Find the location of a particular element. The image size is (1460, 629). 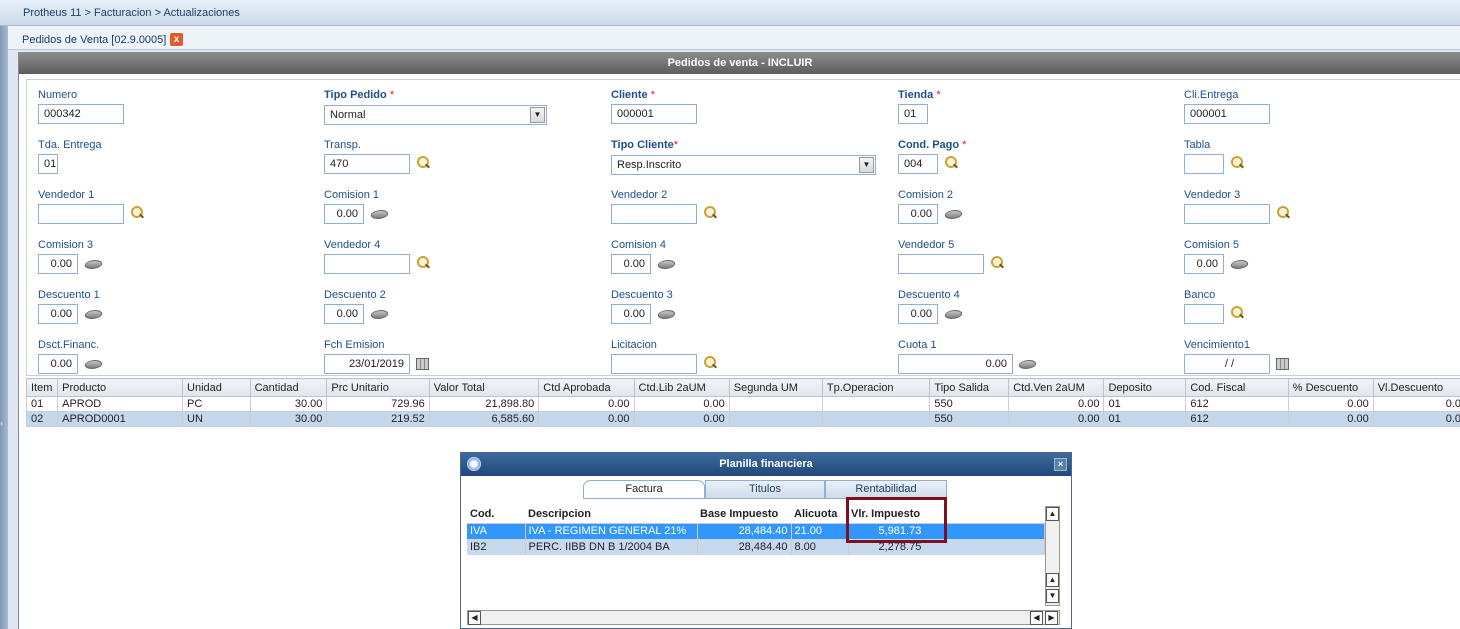

tipo-pedido-select: Normal ▼ is located at coordinates (435, 115).